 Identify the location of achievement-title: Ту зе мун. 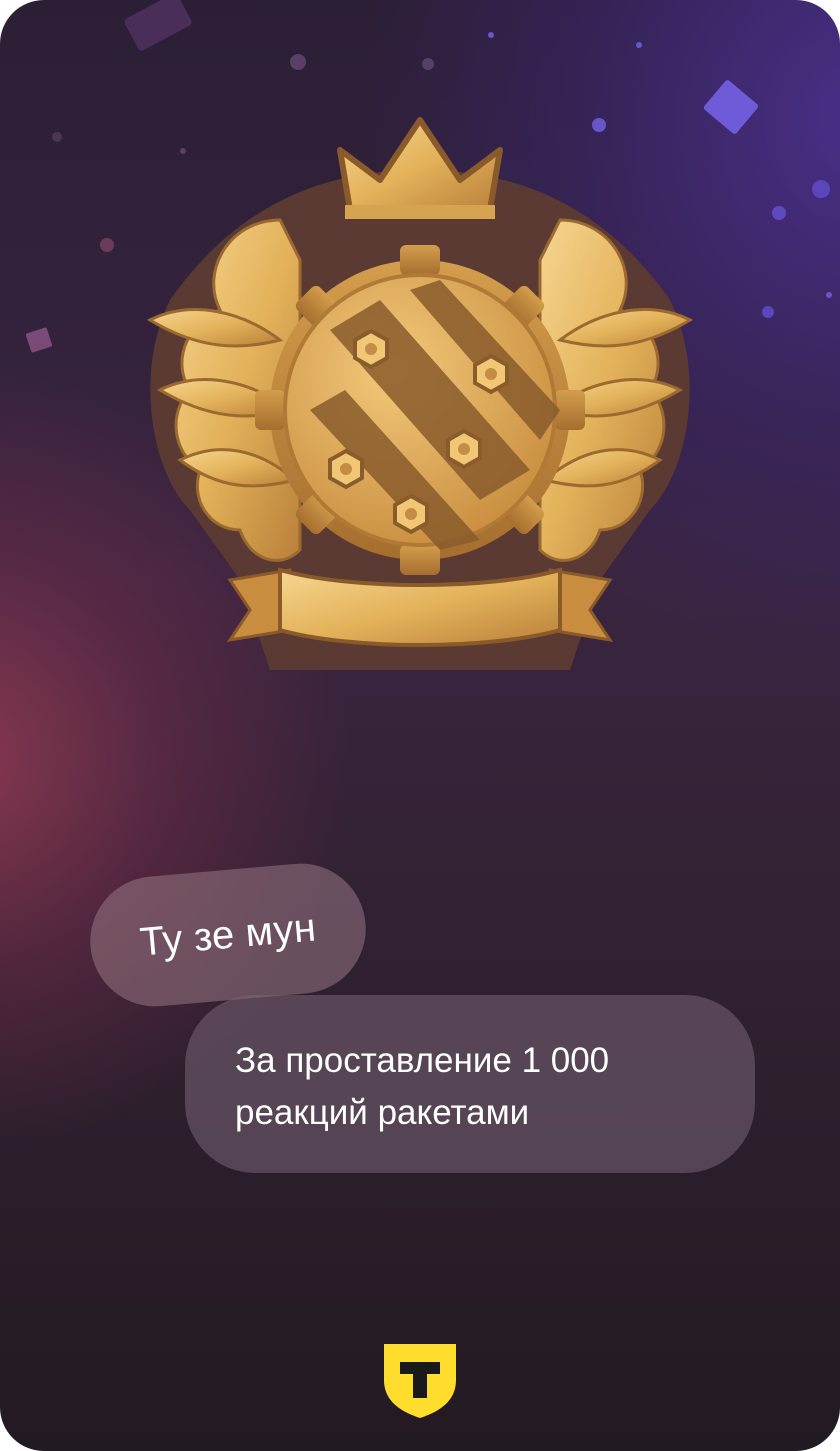
(228, 934).